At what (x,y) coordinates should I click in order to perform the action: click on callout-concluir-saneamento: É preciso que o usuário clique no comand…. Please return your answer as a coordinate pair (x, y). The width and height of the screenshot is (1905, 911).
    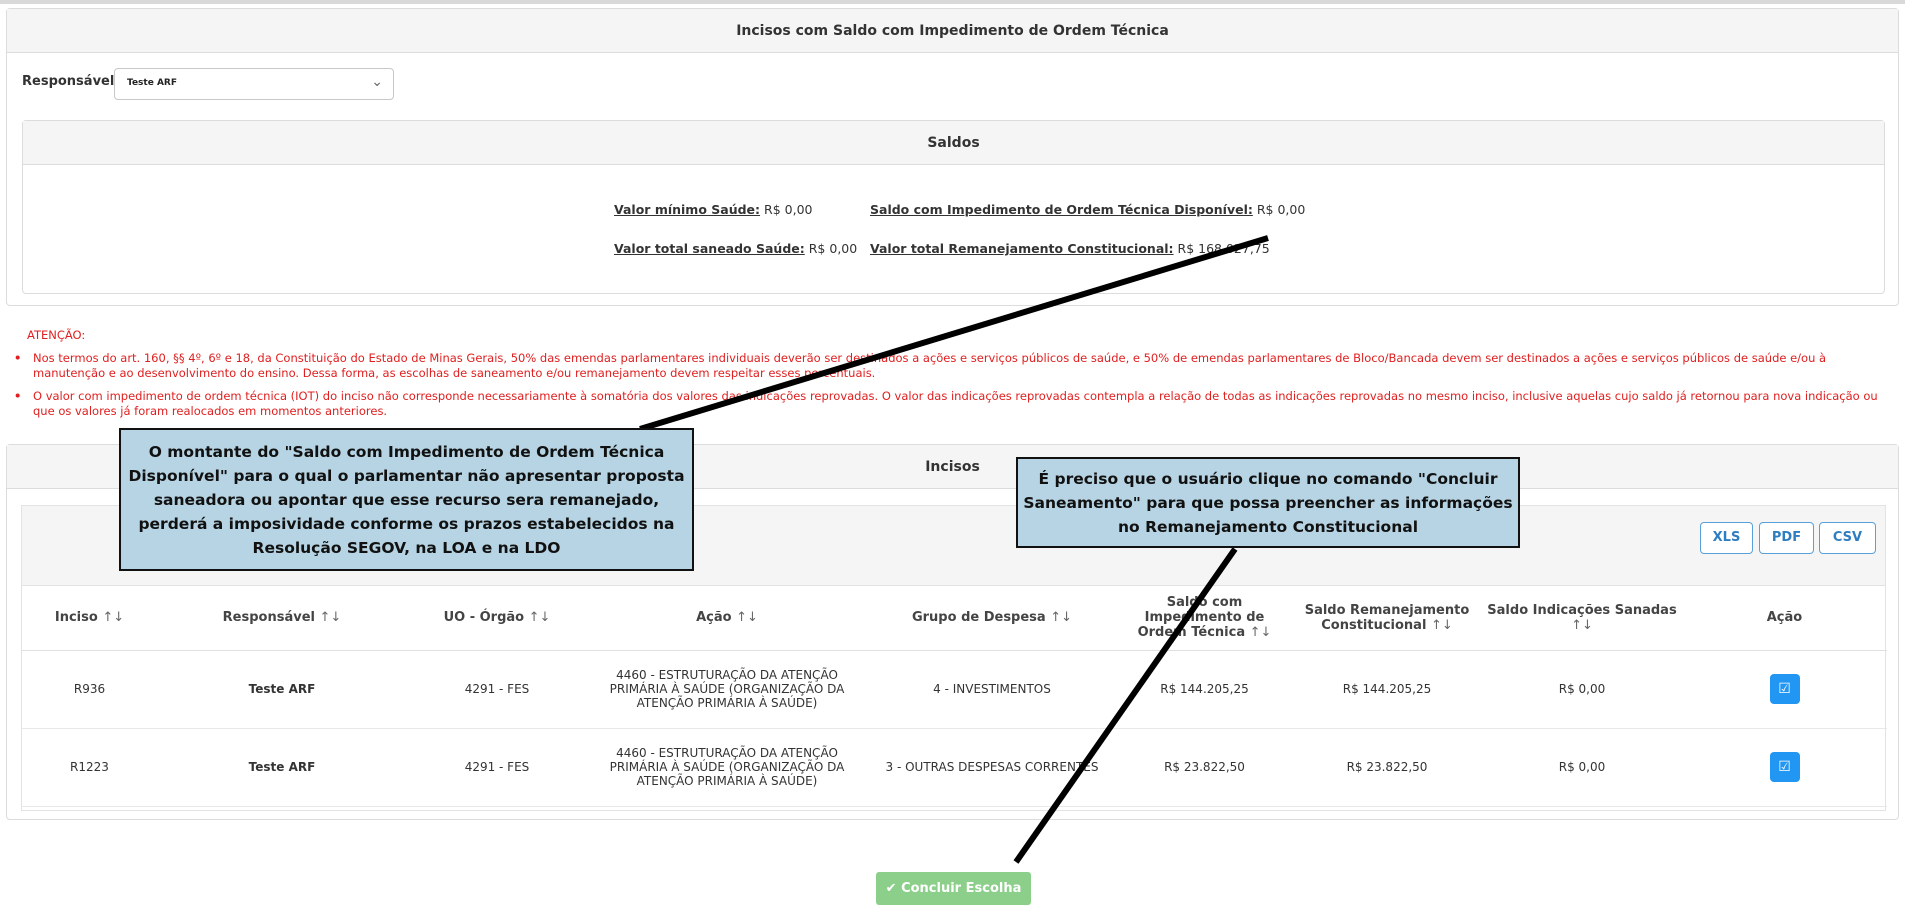
    Looking at the image, I should click on (1268, 502).